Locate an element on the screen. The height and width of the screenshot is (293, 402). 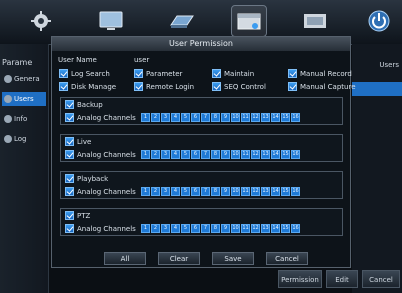
ptz-checkbox is located at coordinates (69, 215).